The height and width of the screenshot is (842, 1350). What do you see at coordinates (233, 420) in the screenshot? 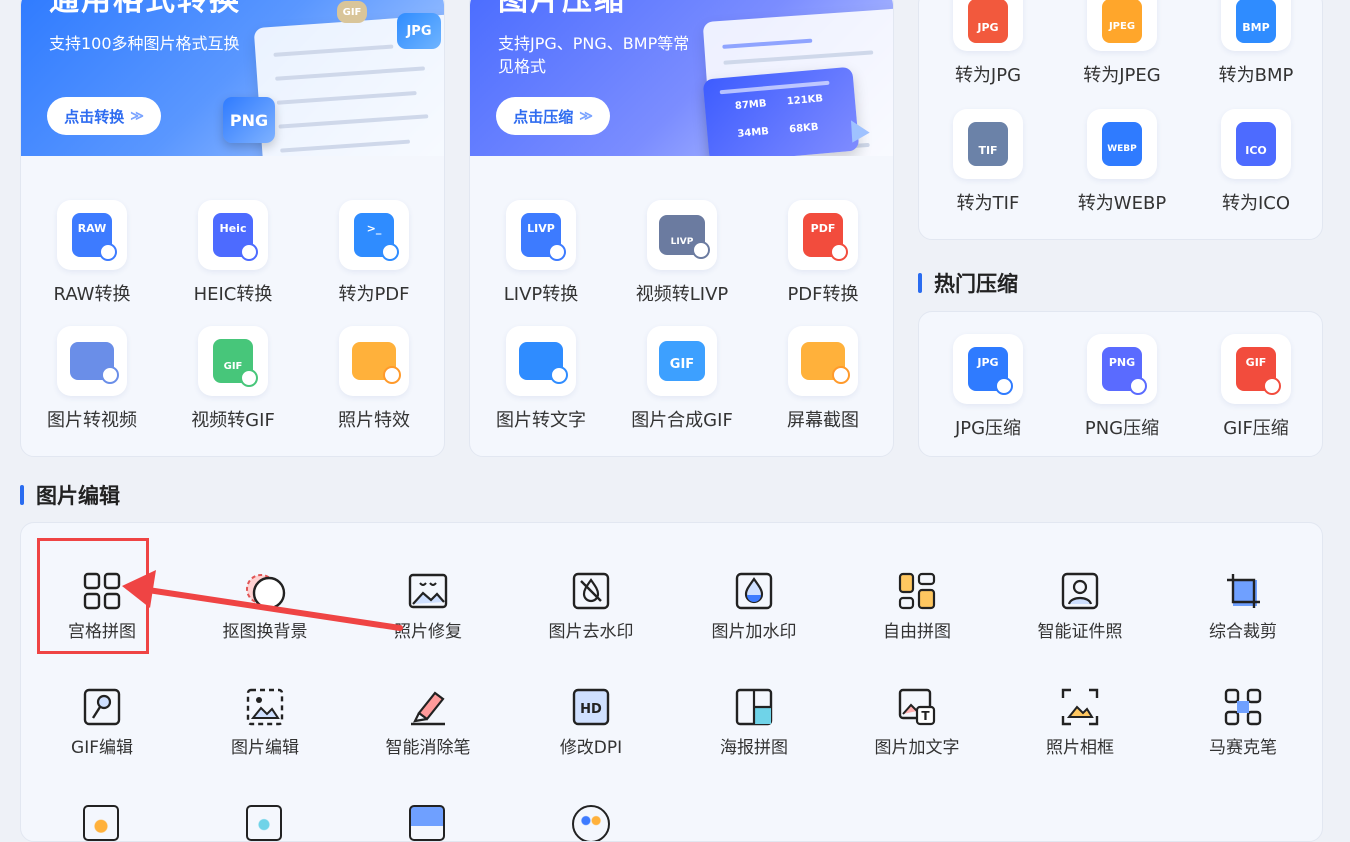
I see `tile-label: 视频转GIF` at bounding box center [233, 420].